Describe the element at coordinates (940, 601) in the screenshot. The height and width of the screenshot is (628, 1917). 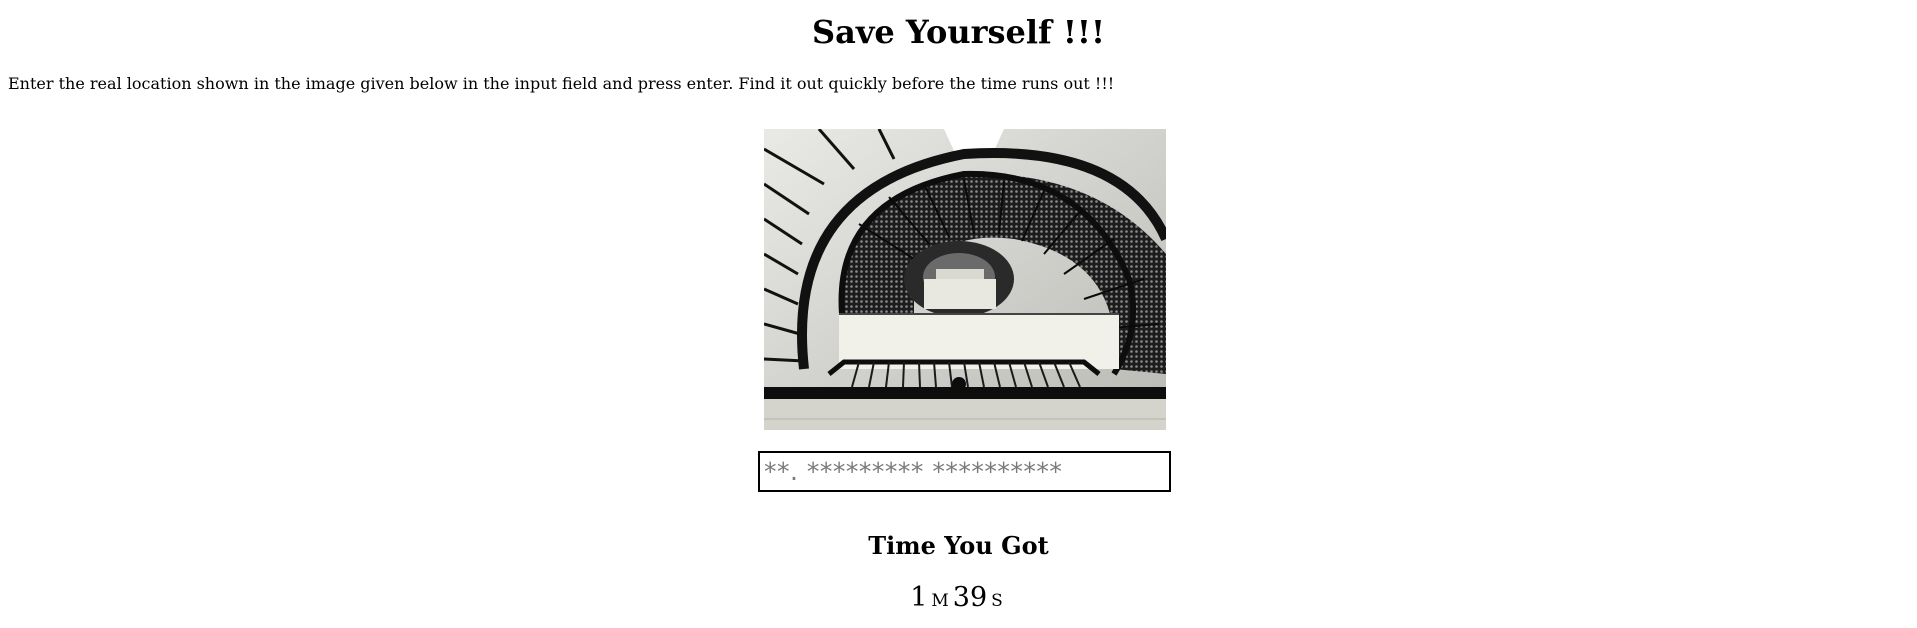
I see `timer-minutes-unit: M` at that location.